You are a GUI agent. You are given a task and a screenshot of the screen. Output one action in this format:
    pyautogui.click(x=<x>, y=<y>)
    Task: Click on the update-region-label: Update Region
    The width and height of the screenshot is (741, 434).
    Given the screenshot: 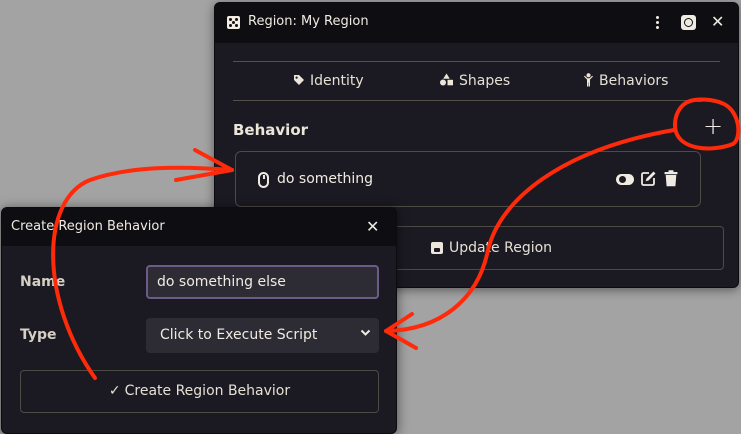 What is the action you would take?
    pyautogui.click(x=500, y=248)
    